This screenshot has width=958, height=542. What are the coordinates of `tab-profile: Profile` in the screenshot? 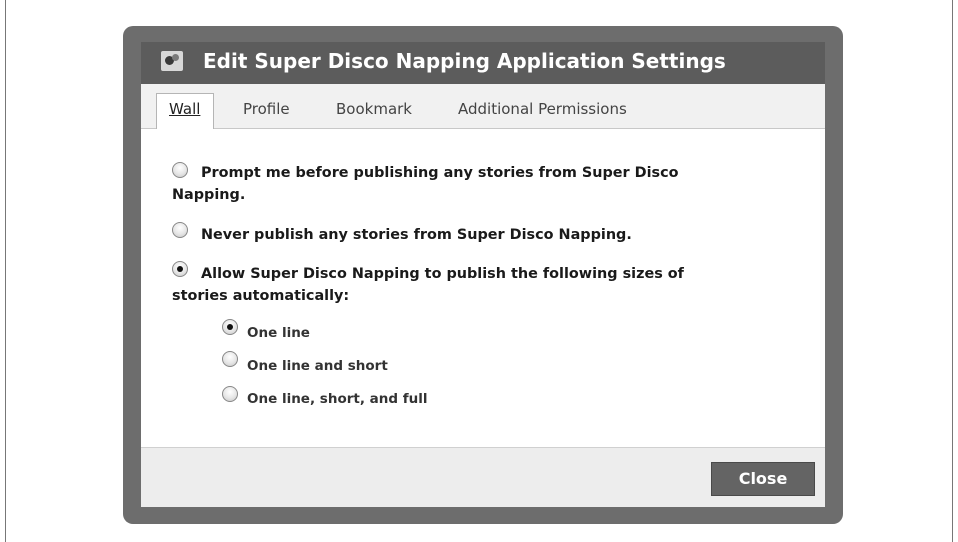 It's located at (266, 109).